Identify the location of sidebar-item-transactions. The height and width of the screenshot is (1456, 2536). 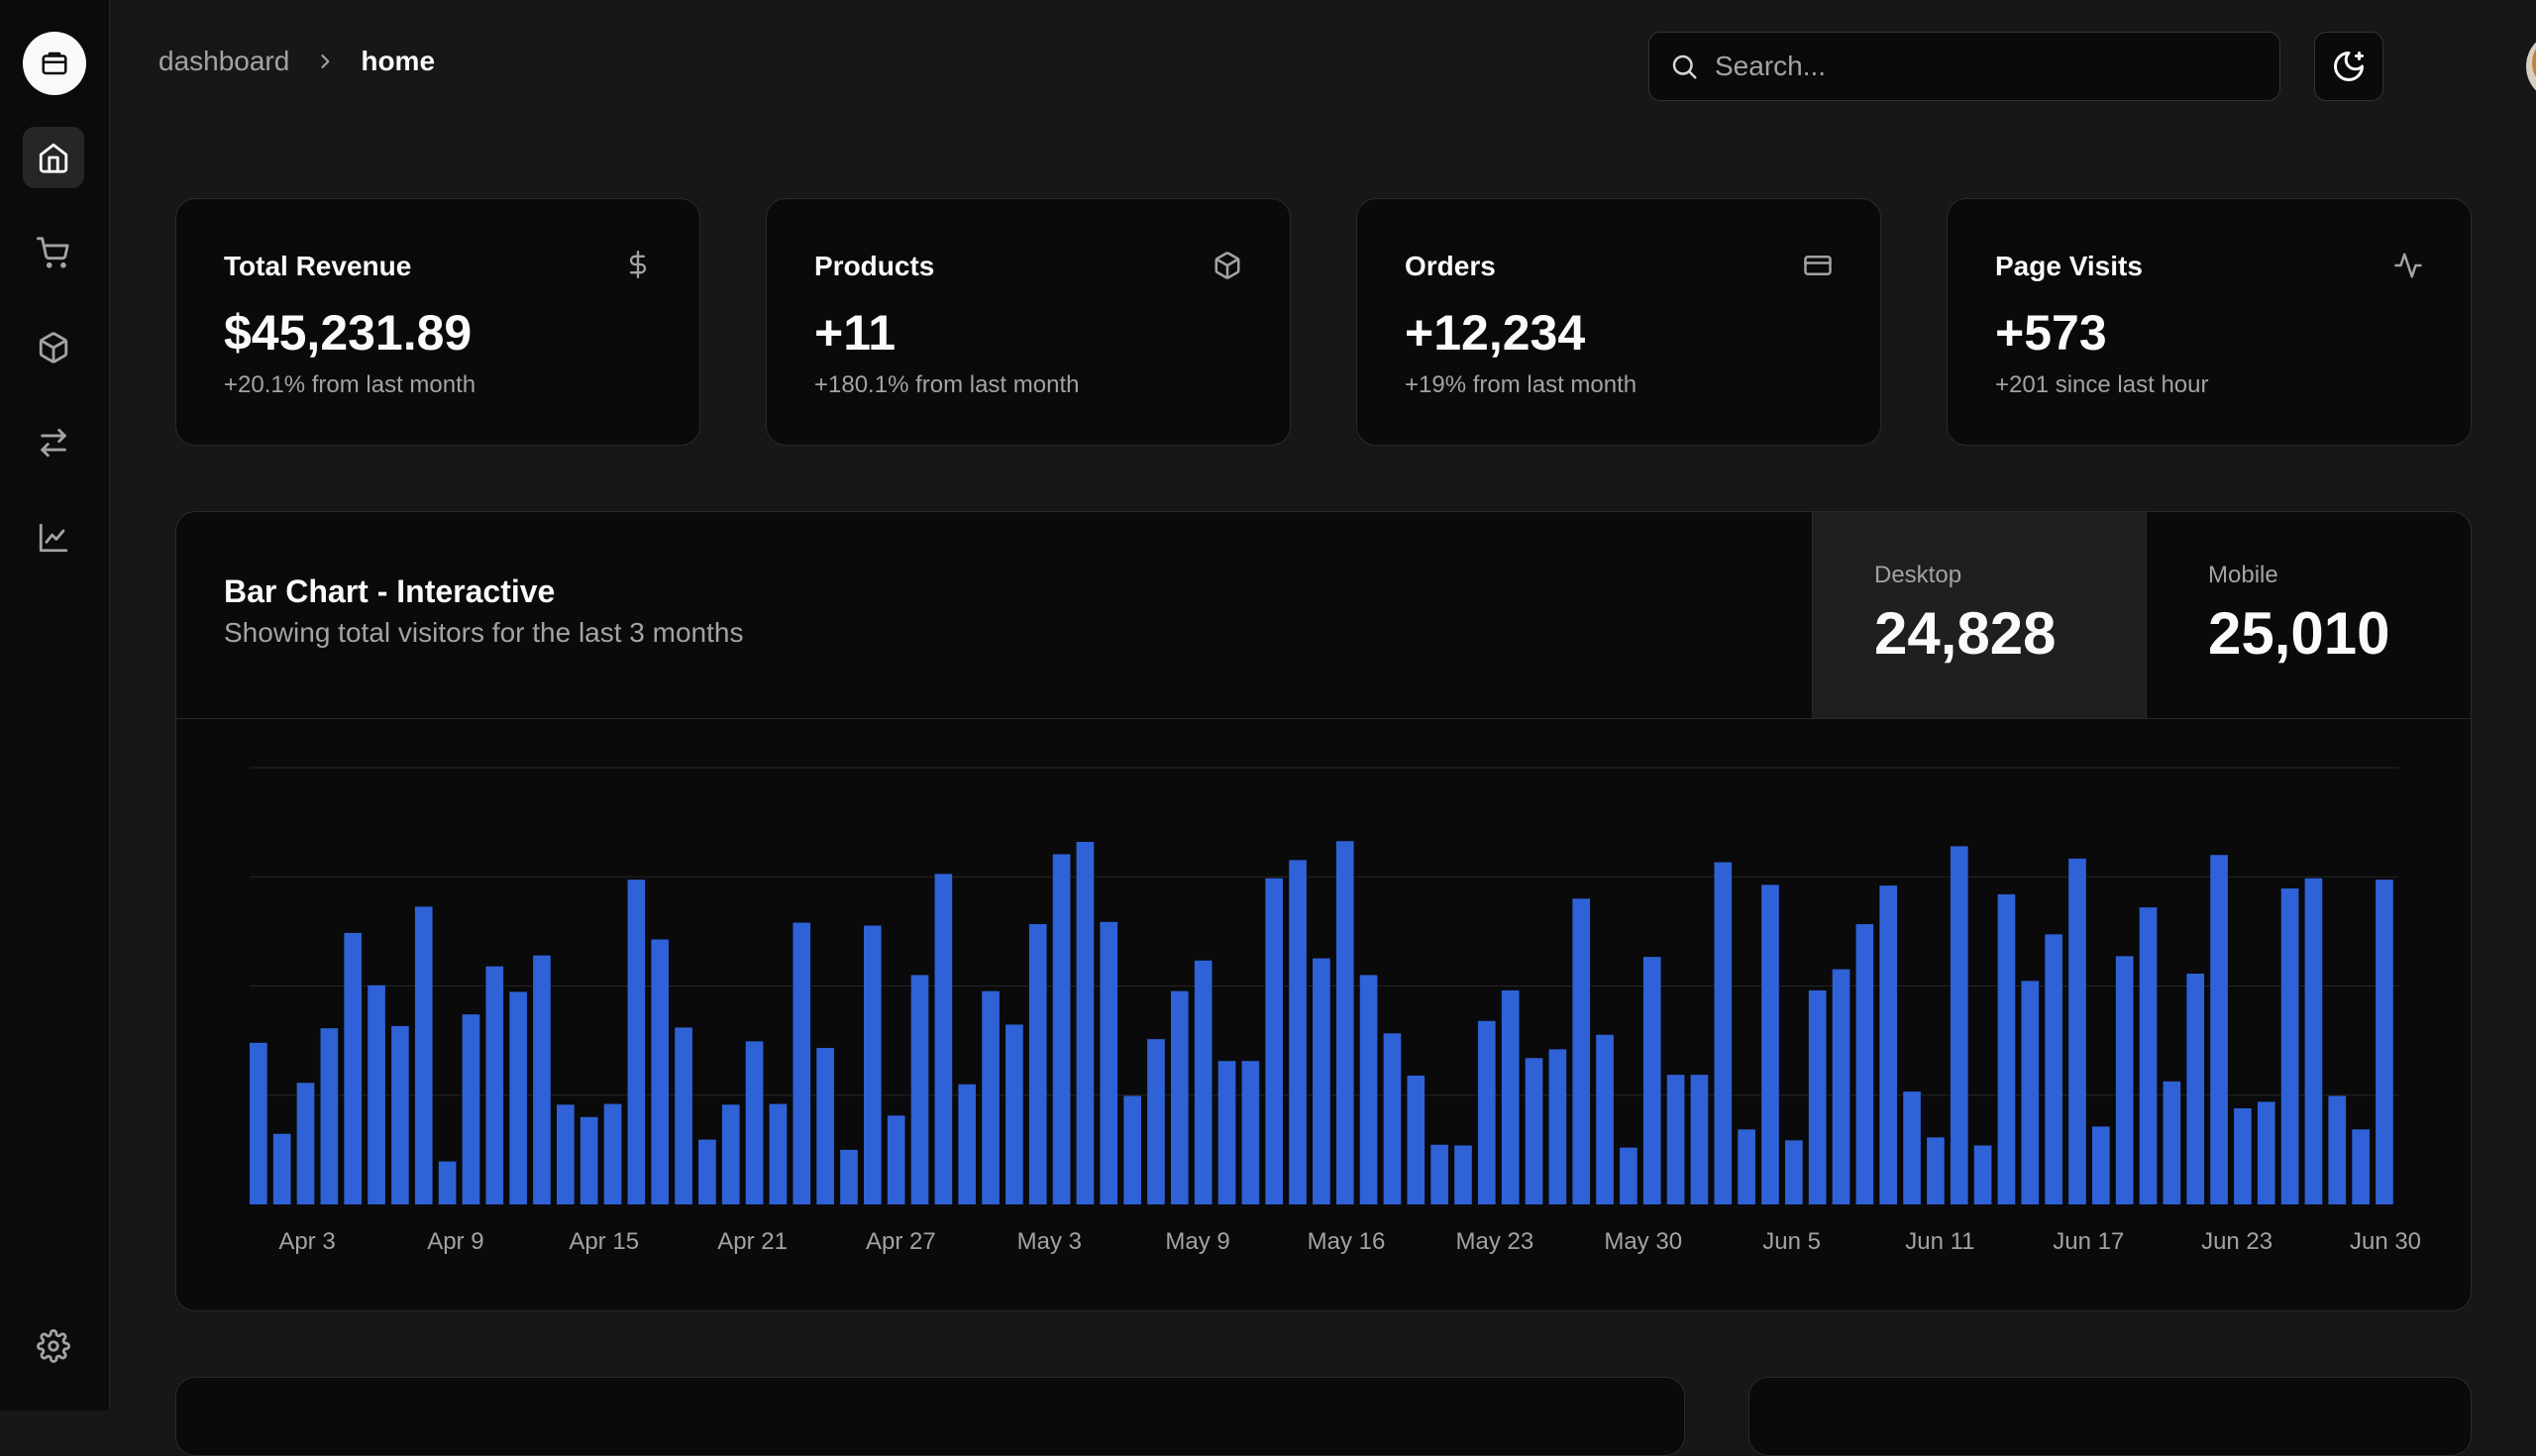
(53, 442).